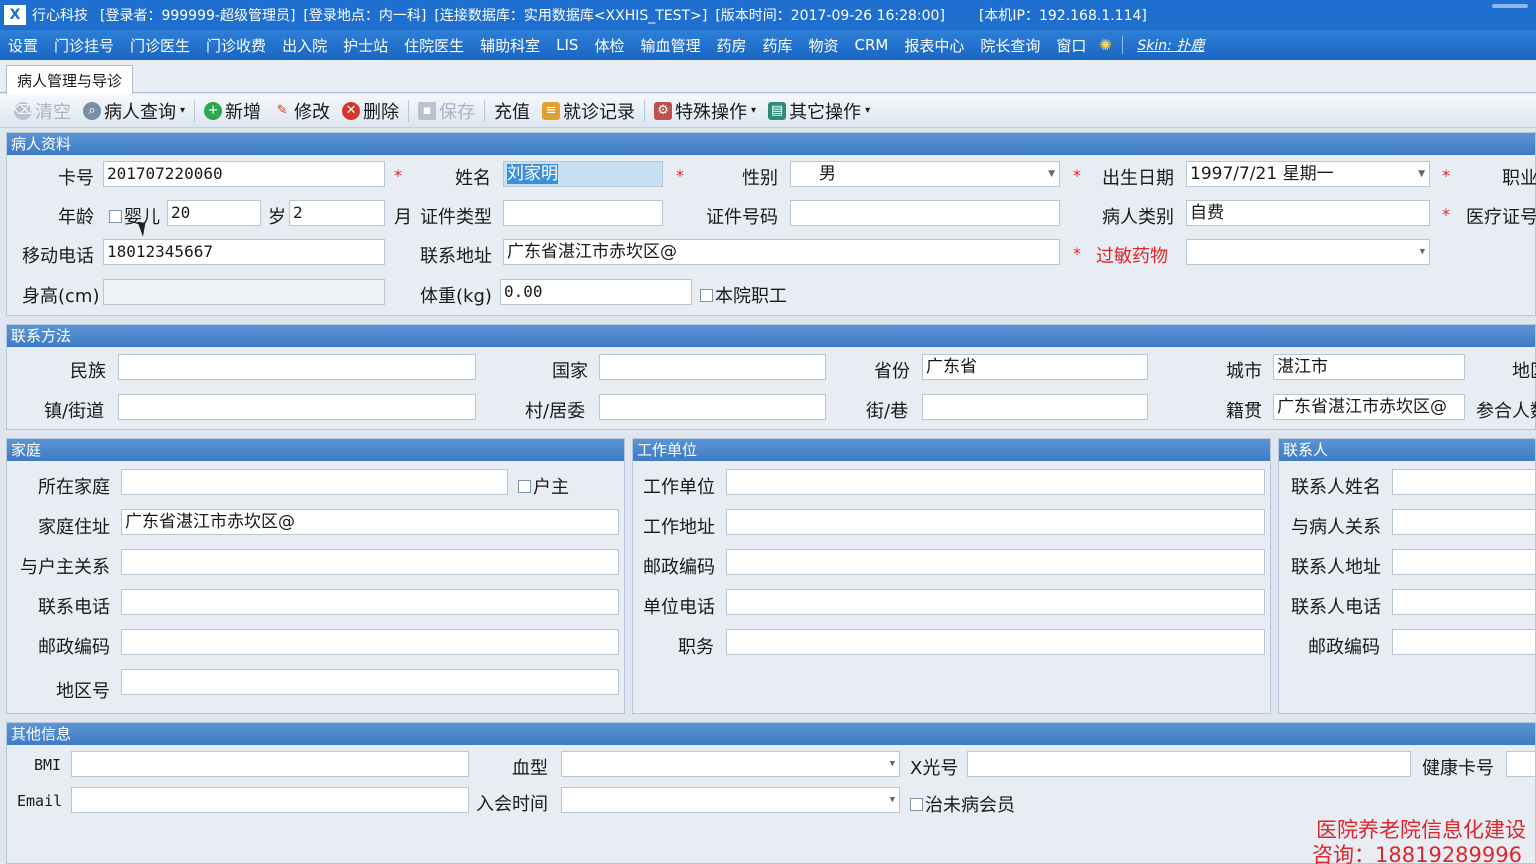 This screenshot has width=1536, height=864. What do you see at coordinates (236, 45) in the screenshot?
I see `menu-outpatient-charge: 门诊收费` at bounding box center [236, 45].